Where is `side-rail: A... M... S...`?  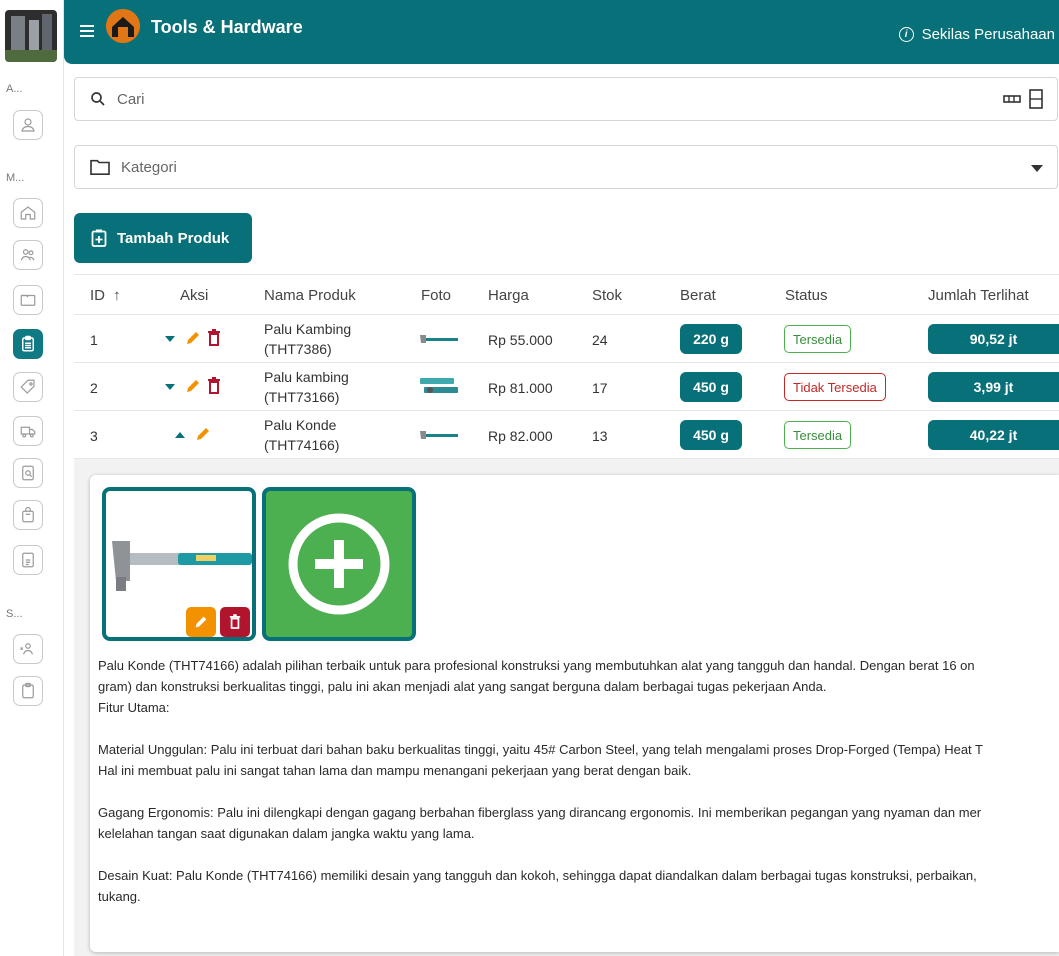
side-rail: A... M... S... is located at coordinates (32, 478).